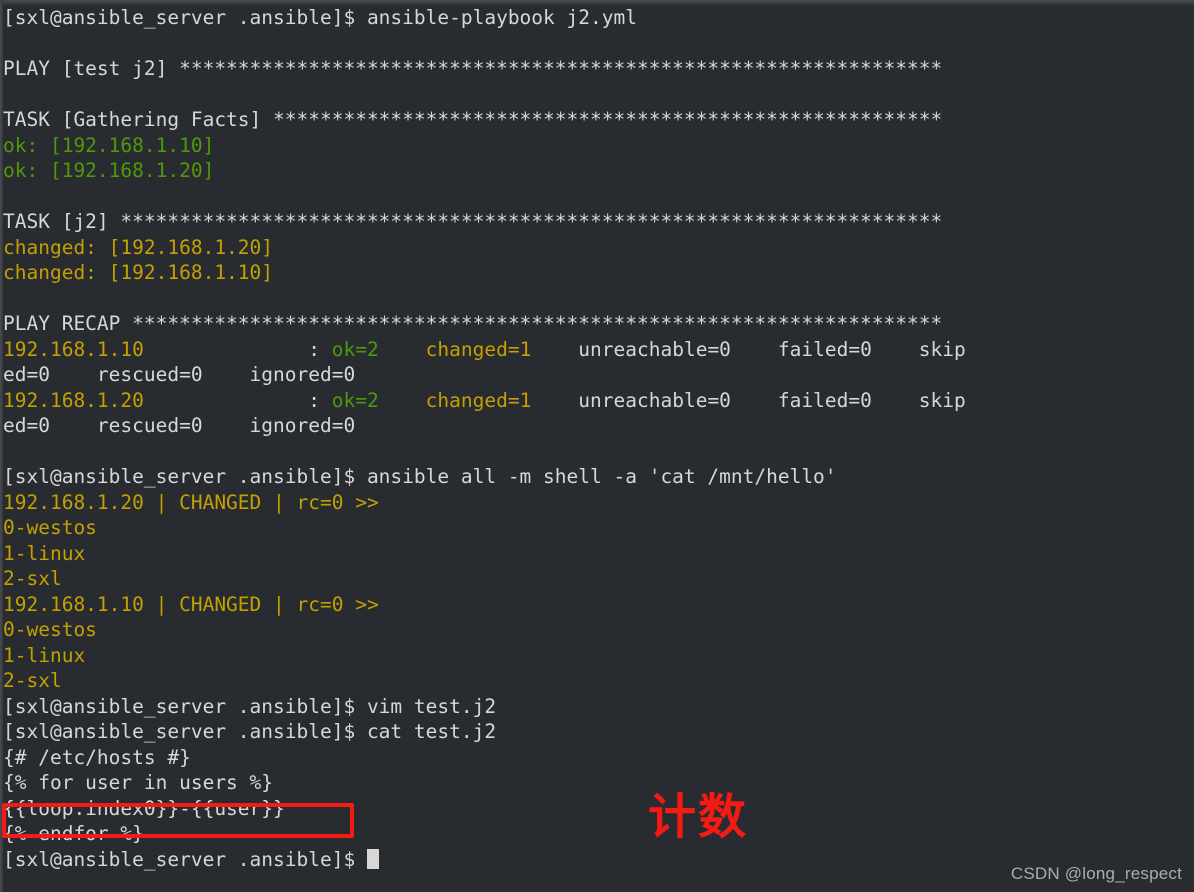 This screenshot has height=892, width=1194. I want to click on terminal-line-segment: {# /etc/hosts #}, so click(97, 757).